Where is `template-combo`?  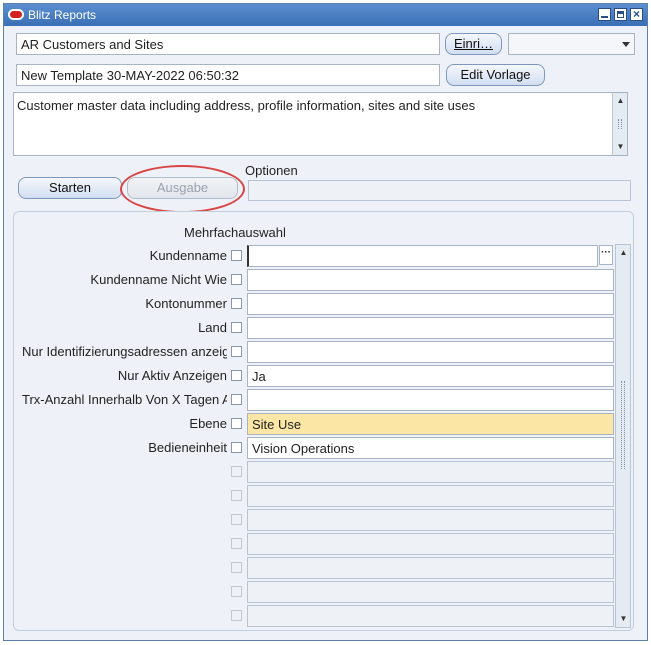 template-combo is located at coordinates (571, 44).